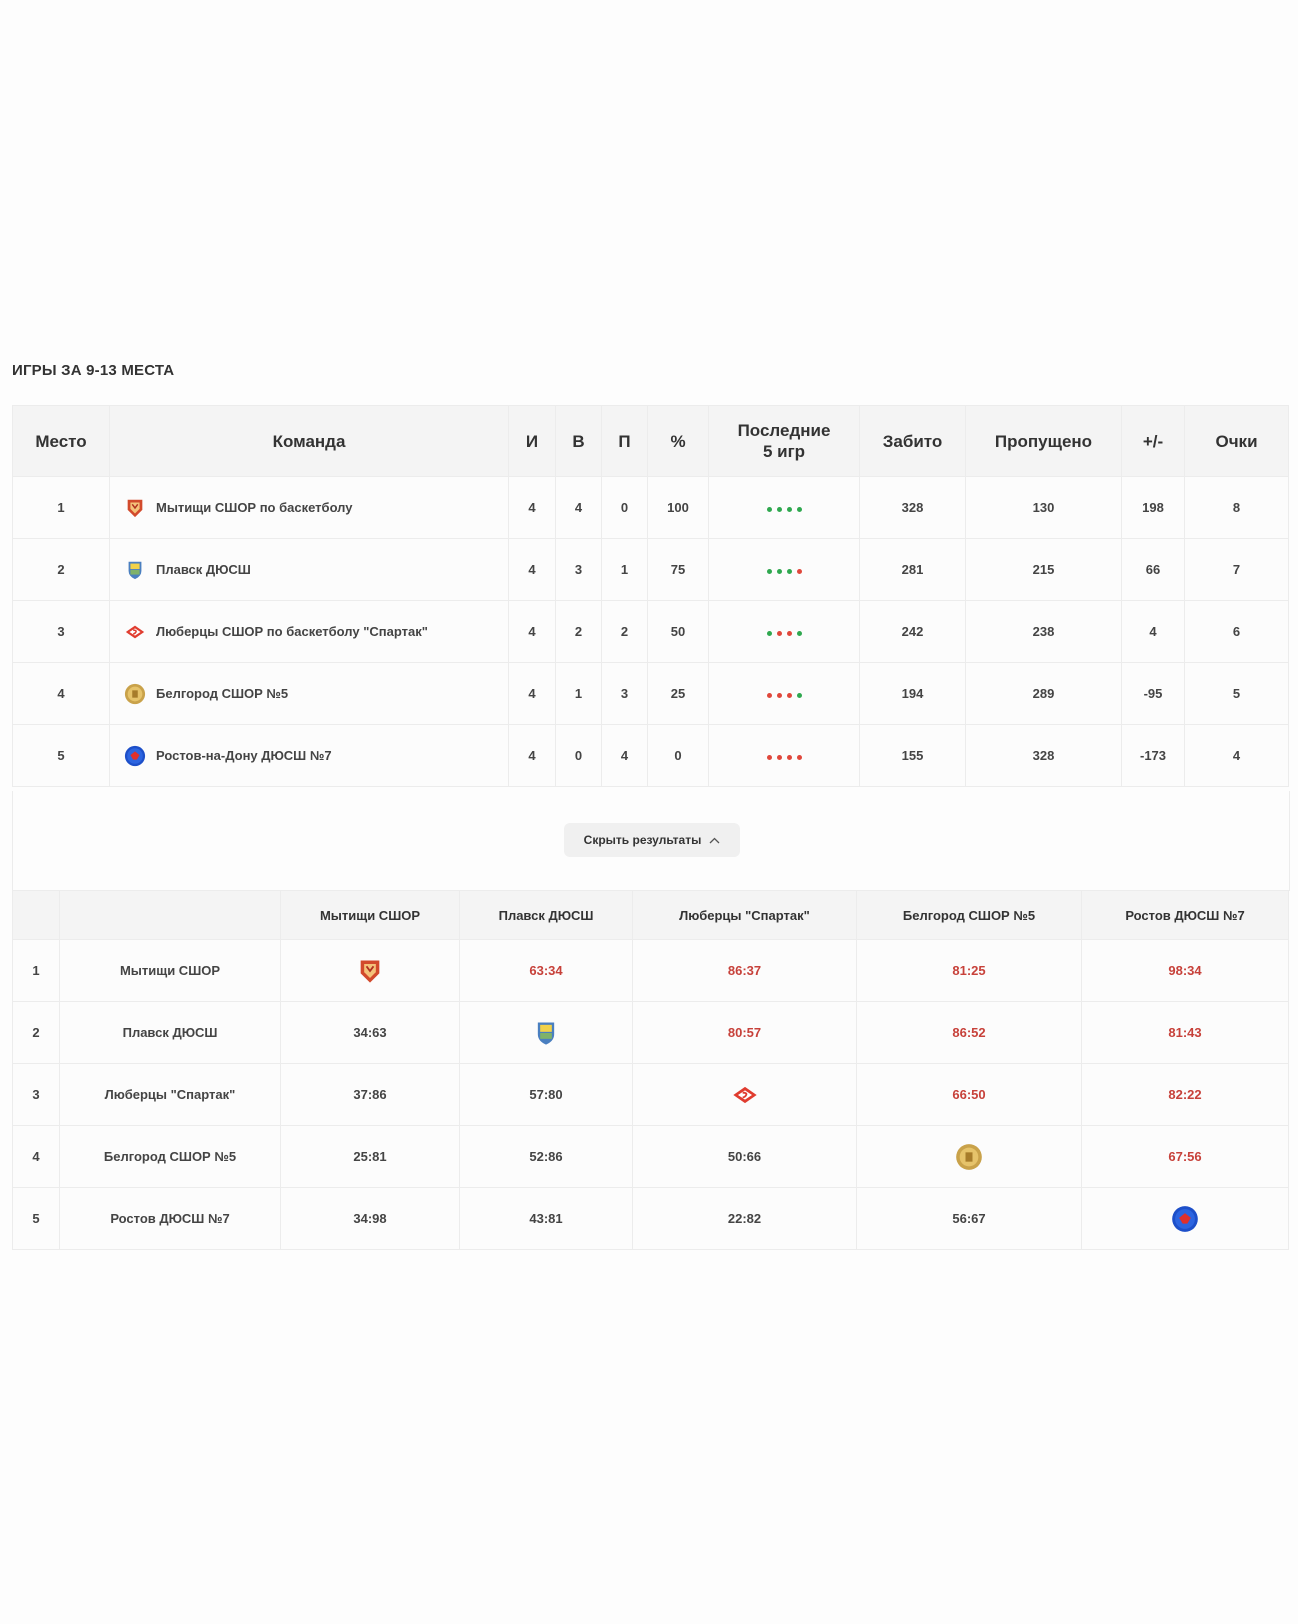 The image size is (1298, 1624). What do you see at coordinates (624, 441) in the screenshot?
I see `header-losses: П` at bounding box center [624, 441].